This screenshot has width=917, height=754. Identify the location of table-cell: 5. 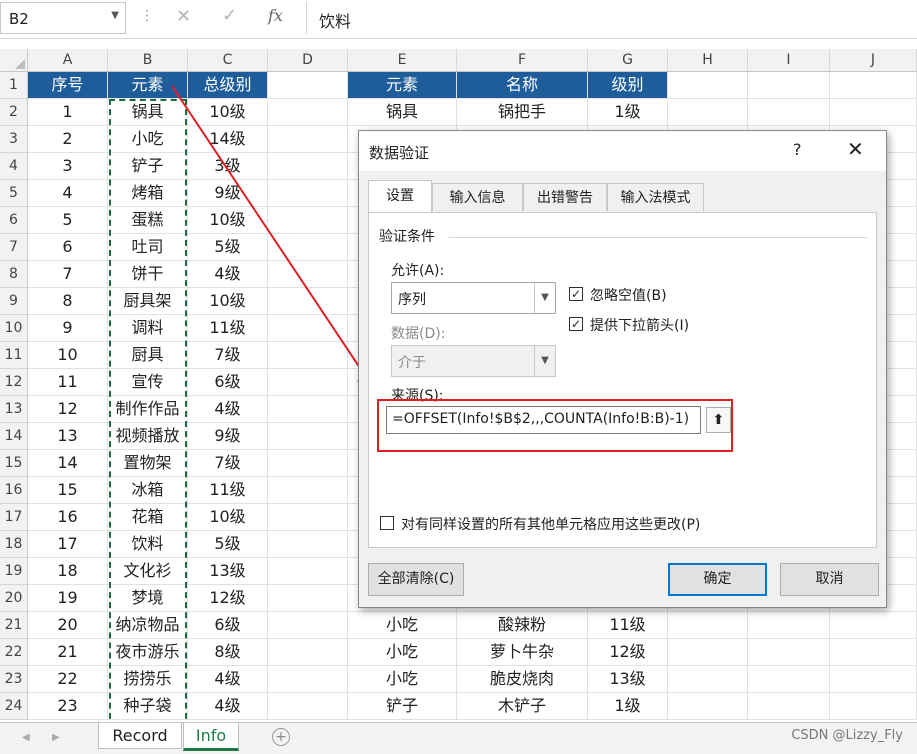
(67, 220).